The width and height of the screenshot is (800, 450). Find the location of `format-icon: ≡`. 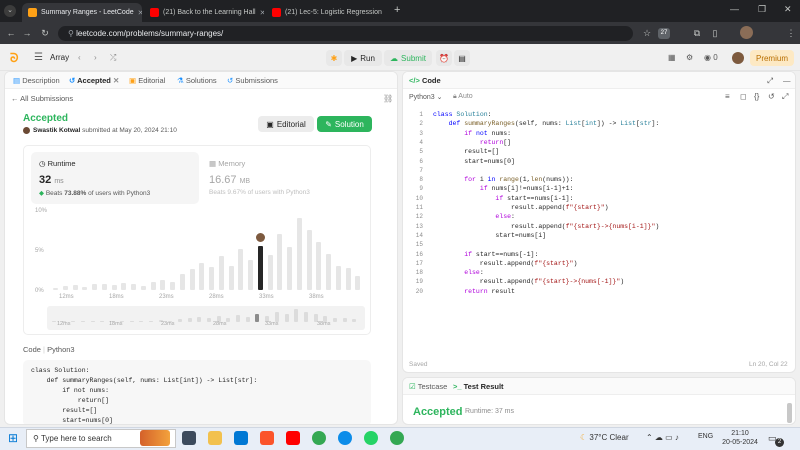

format-icon: ≡ is located at coordinates (727, 96).